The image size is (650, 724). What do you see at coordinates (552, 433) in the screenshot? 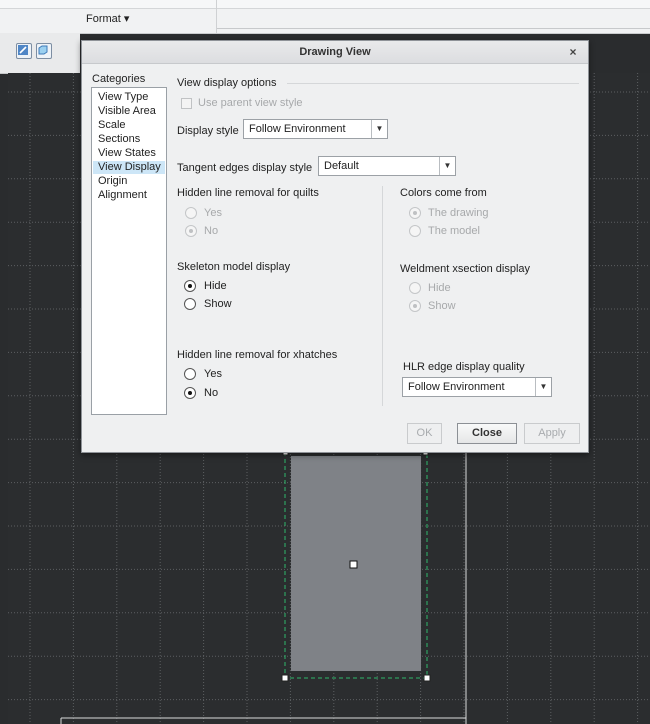
I see `apply-button: Apply` at bounding box center [552, 433].